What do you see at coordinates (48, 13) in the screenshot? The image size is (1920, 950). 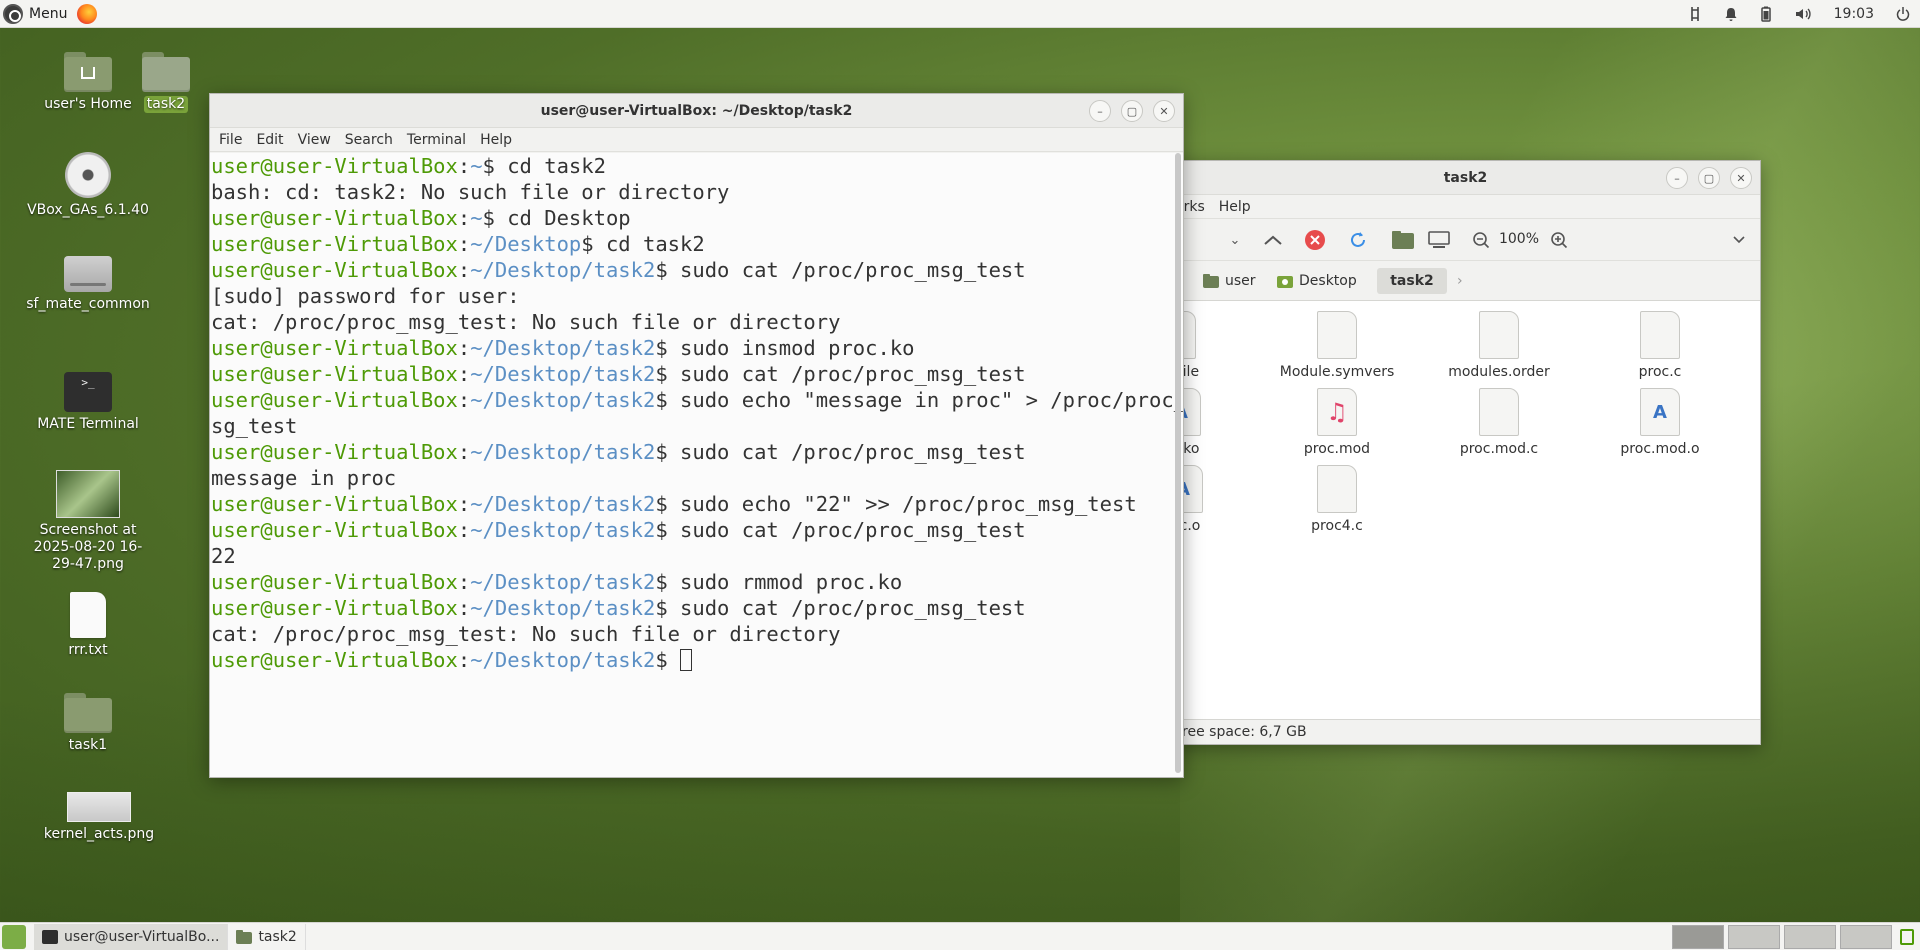 I see `menu-label: Menu` at bounding box center [48, 13].